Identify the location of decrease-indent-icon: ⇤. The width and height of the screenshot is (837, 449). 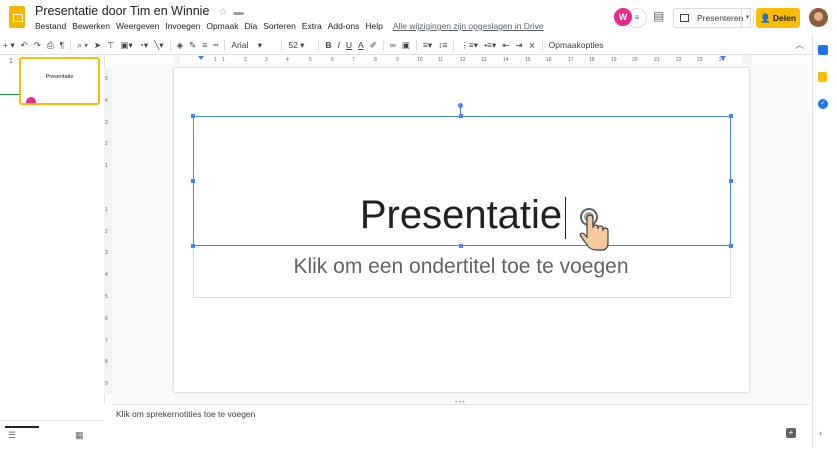
(505, 45).